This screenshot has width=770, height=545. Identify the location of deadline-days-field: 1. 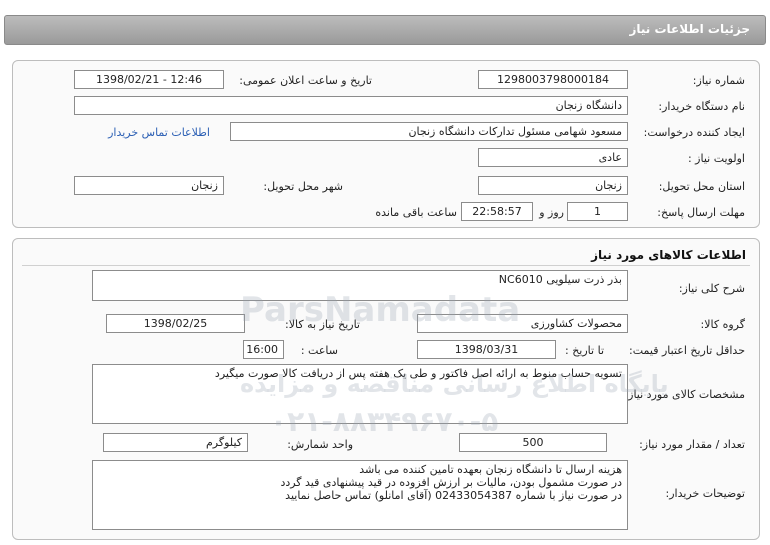
(597, 211).